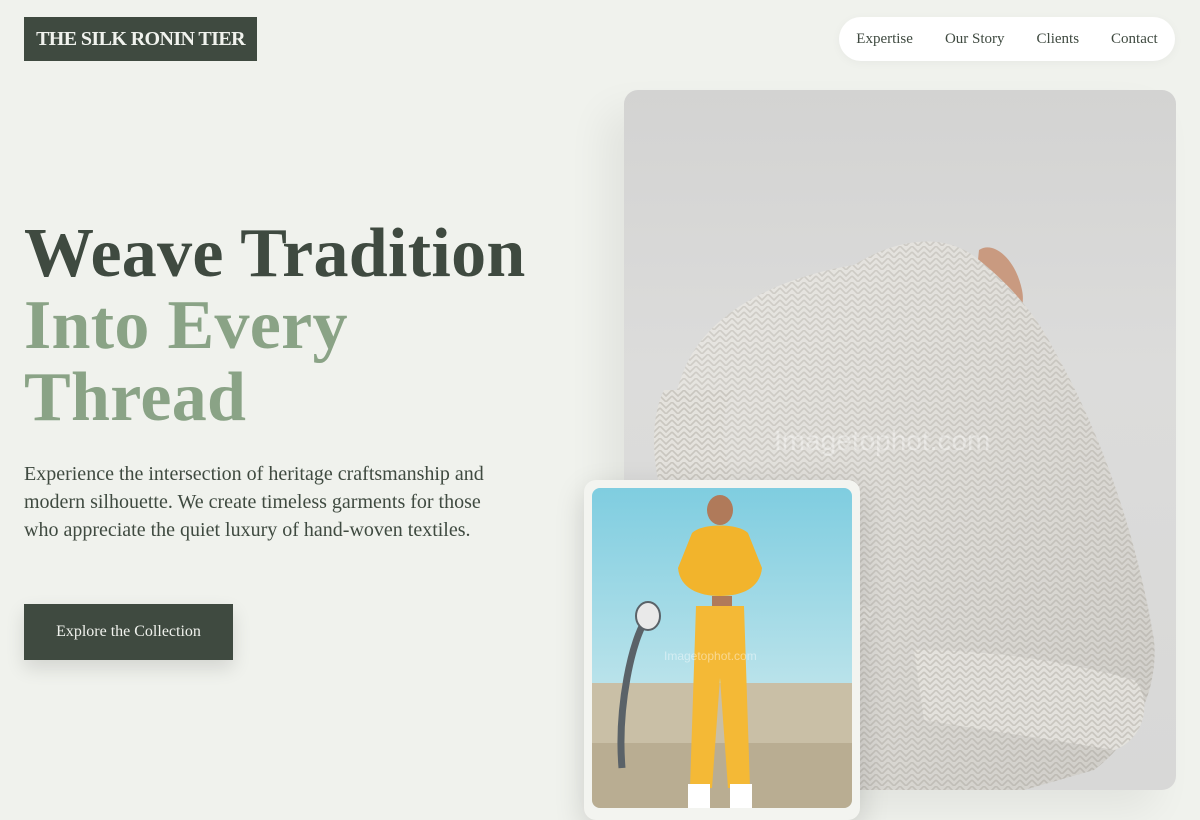  I want to click on nav-item-contact: Contact, so click(1134, 39).